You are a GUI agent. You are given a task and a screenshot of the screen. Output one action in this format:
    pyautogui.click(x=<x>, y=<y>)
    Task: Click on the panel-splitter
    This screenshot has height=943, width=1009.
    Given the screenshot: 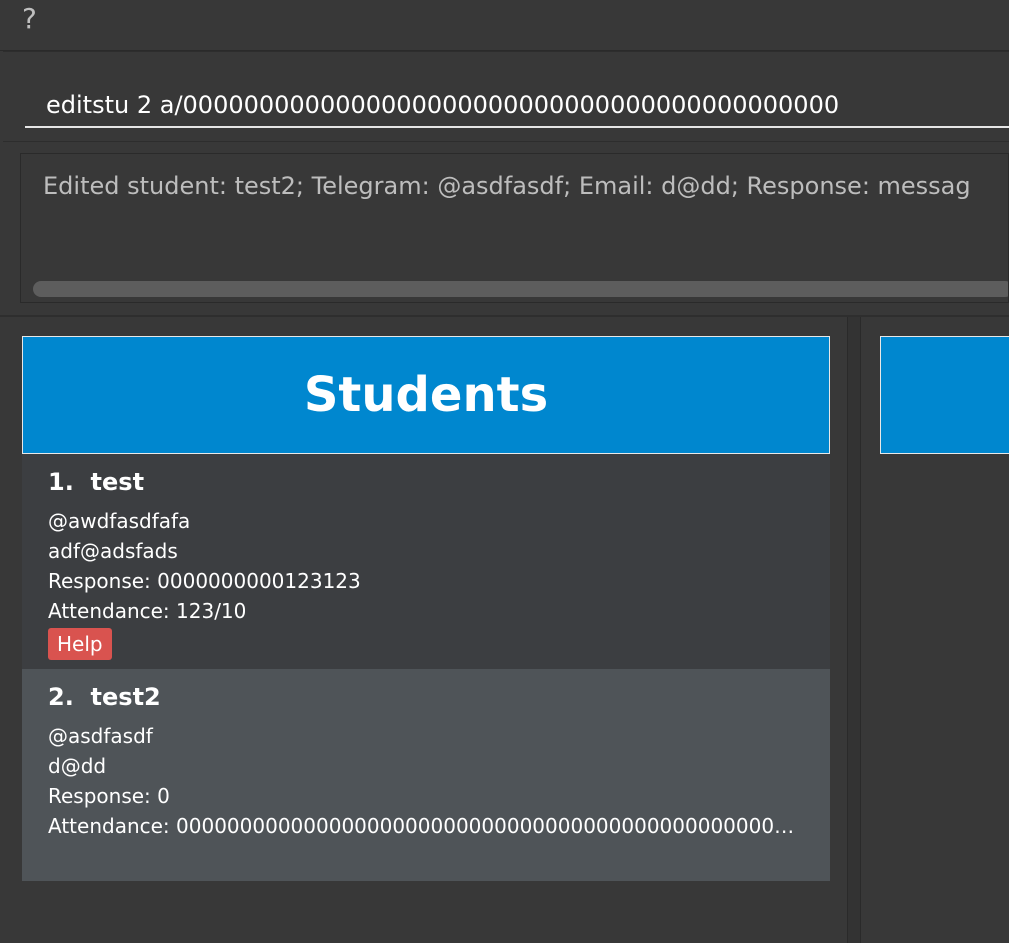 What is the action you would take?
    pyautogui.click(x=854, y=630)
    